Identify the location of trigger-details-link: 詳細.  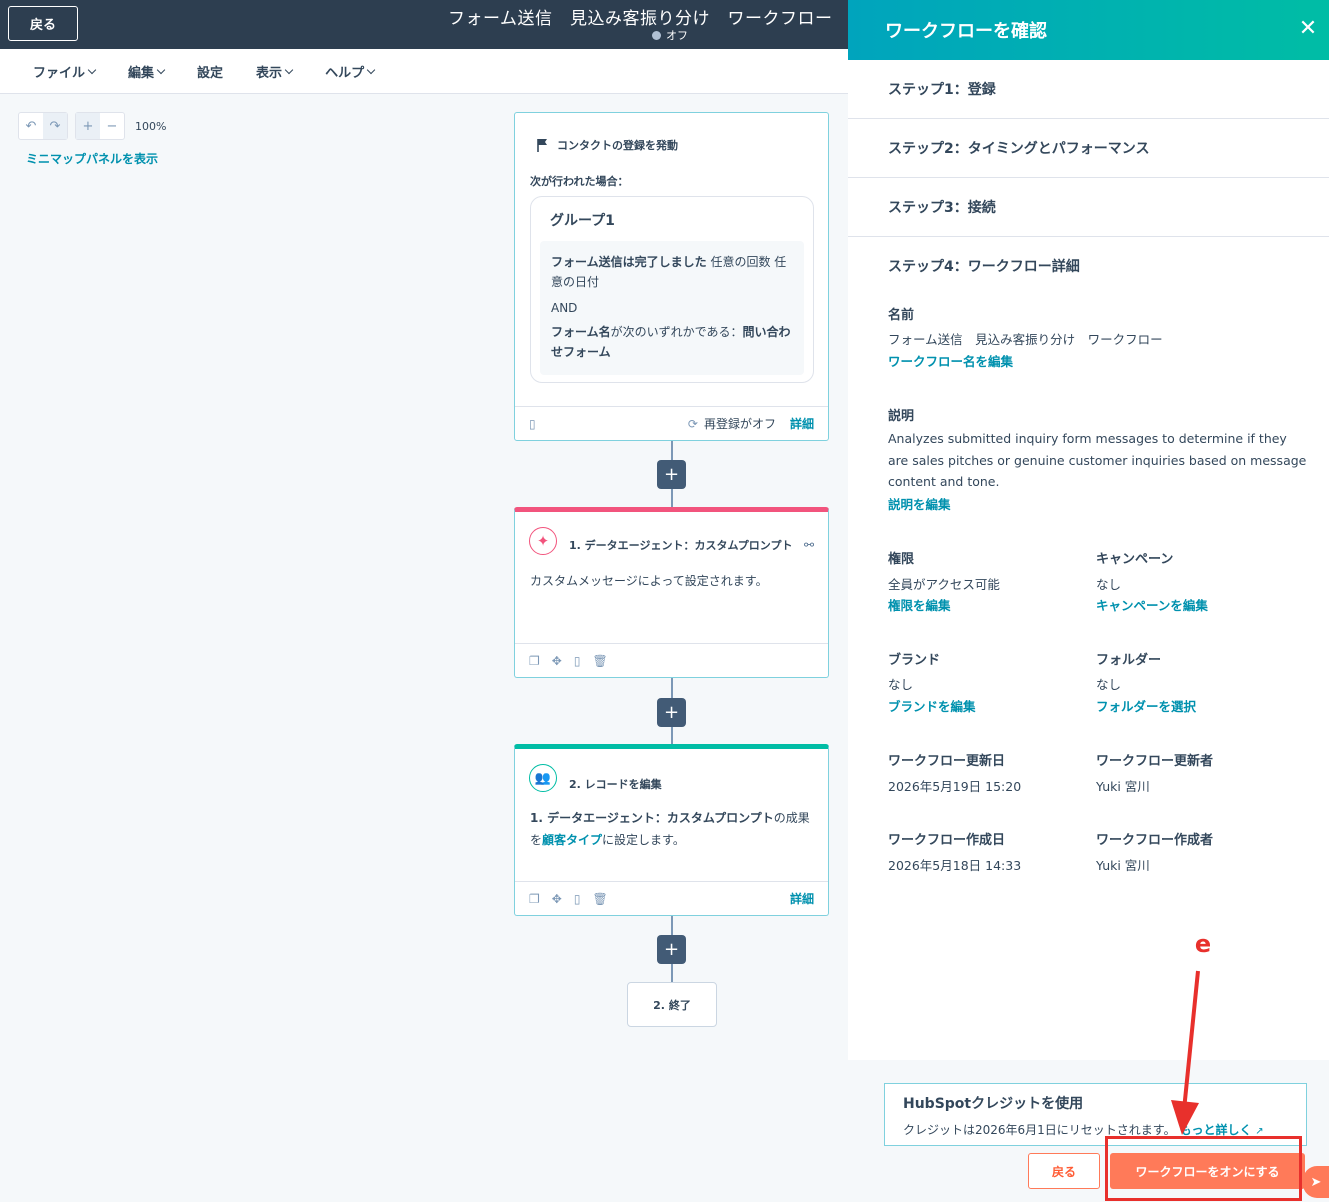
(802, 423).